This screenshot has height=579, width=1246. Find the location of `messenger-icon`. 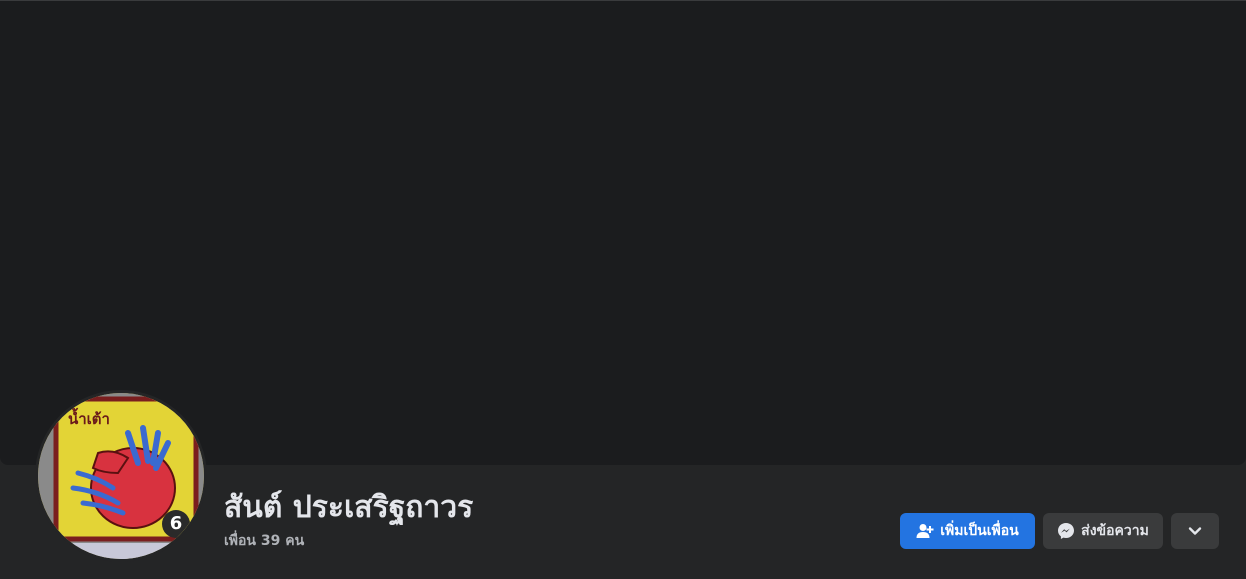

messenger-icon is located at coordinates (1066, 531).